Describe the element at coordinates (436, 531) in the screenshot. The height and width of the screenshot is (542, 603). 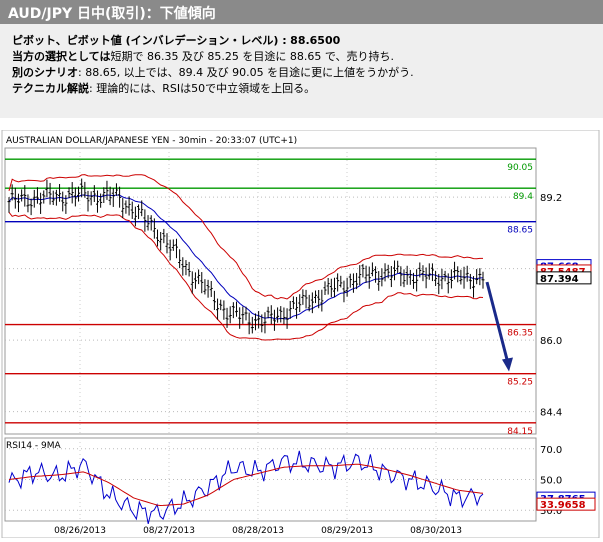
I see `date-tick-label: 08/30/2013` at that location.